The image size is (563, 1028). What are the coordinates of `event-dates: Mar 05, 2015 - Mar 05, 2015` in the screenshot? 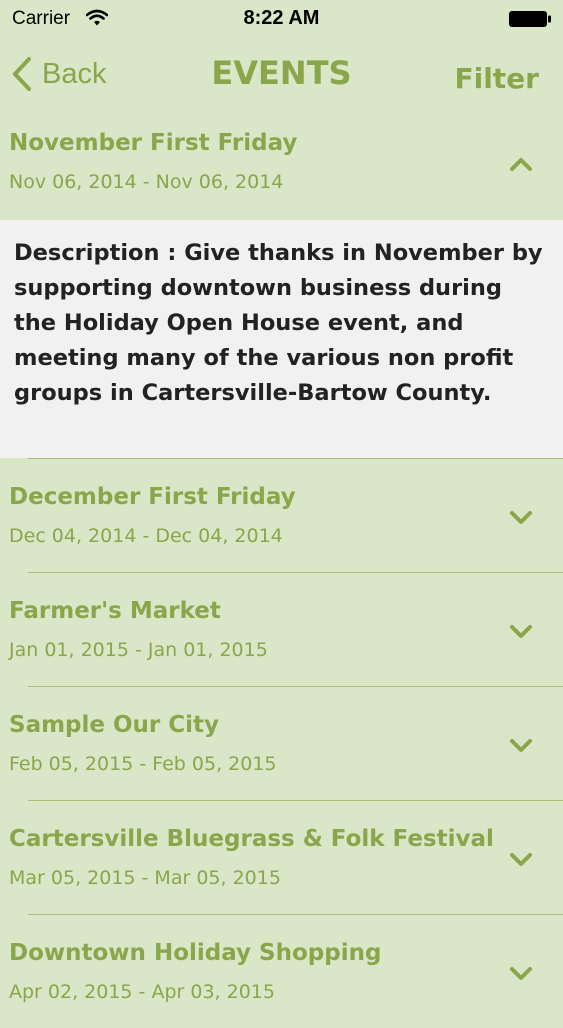 It's located at (145, 878).